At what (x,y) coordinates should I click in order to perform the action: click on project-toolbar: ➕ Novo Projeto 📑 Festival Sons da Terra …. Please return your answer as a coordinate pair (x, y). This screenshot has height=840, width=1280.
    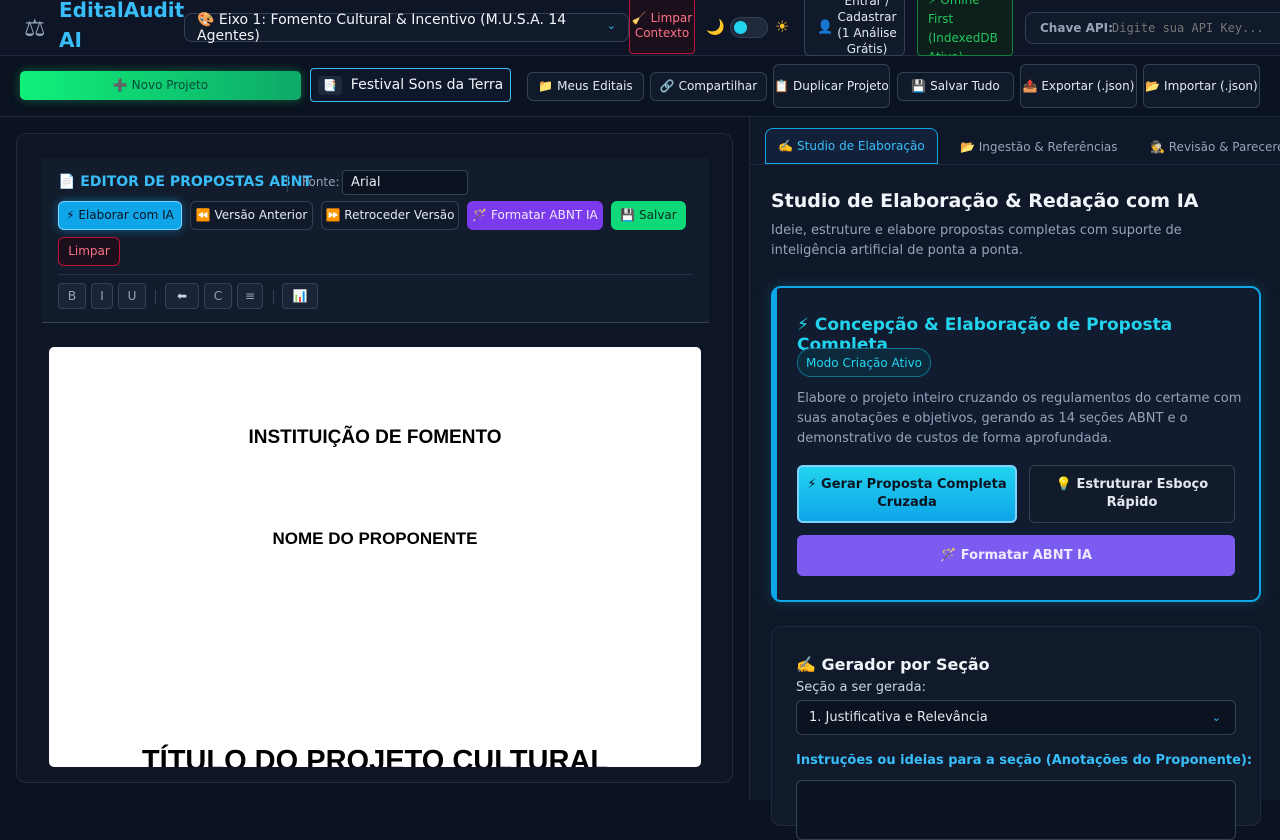
    Looking at the image, I should click on (640, 86).